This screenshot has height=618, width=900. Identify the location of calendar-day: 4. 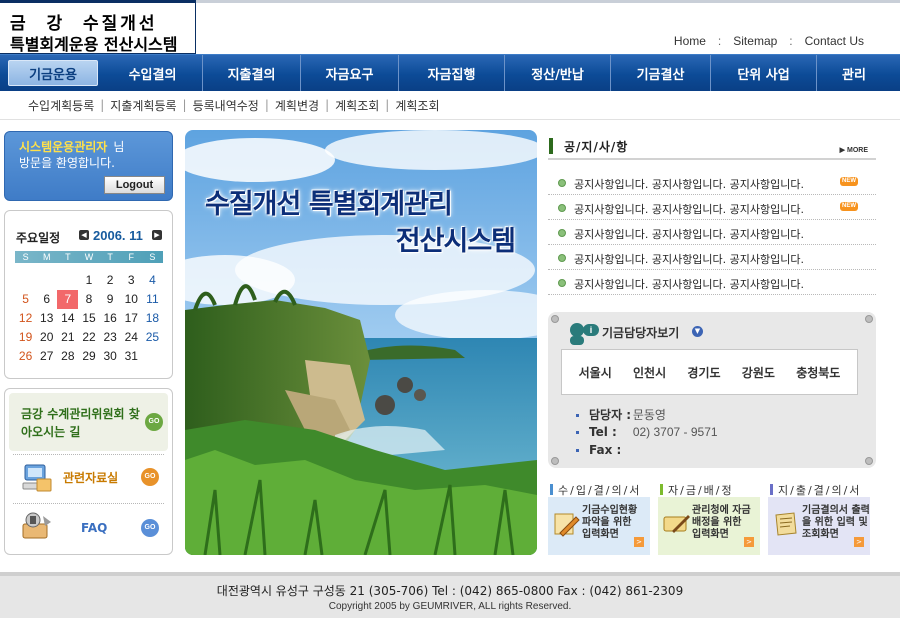
(152, 280).